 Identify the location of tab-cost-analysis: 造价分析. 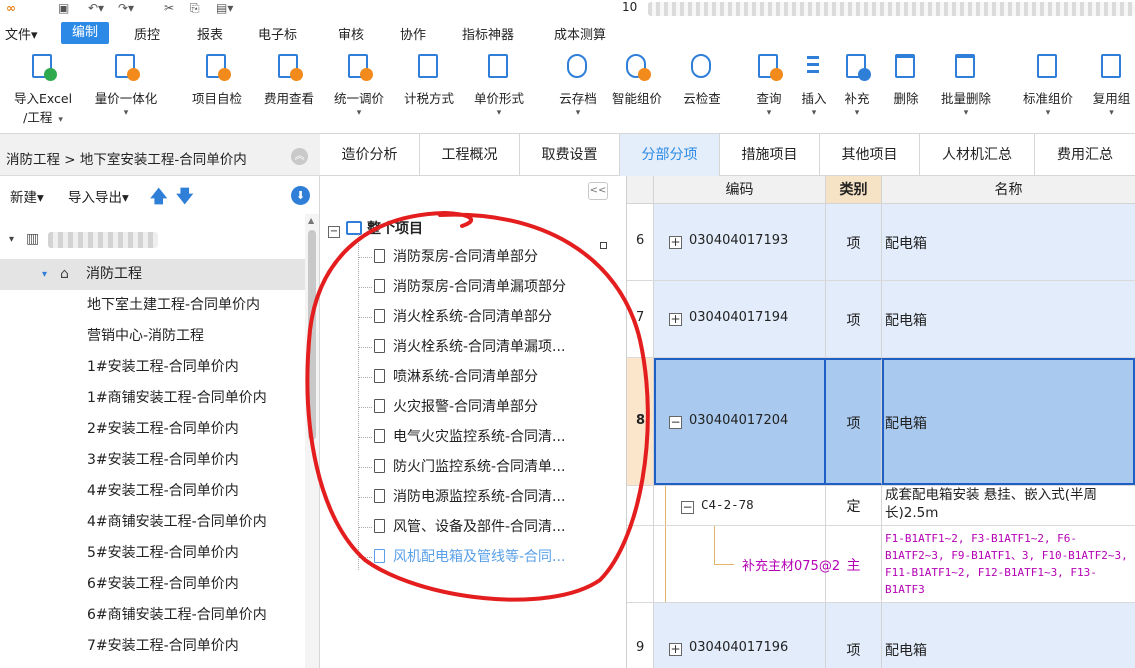
(370, 155).